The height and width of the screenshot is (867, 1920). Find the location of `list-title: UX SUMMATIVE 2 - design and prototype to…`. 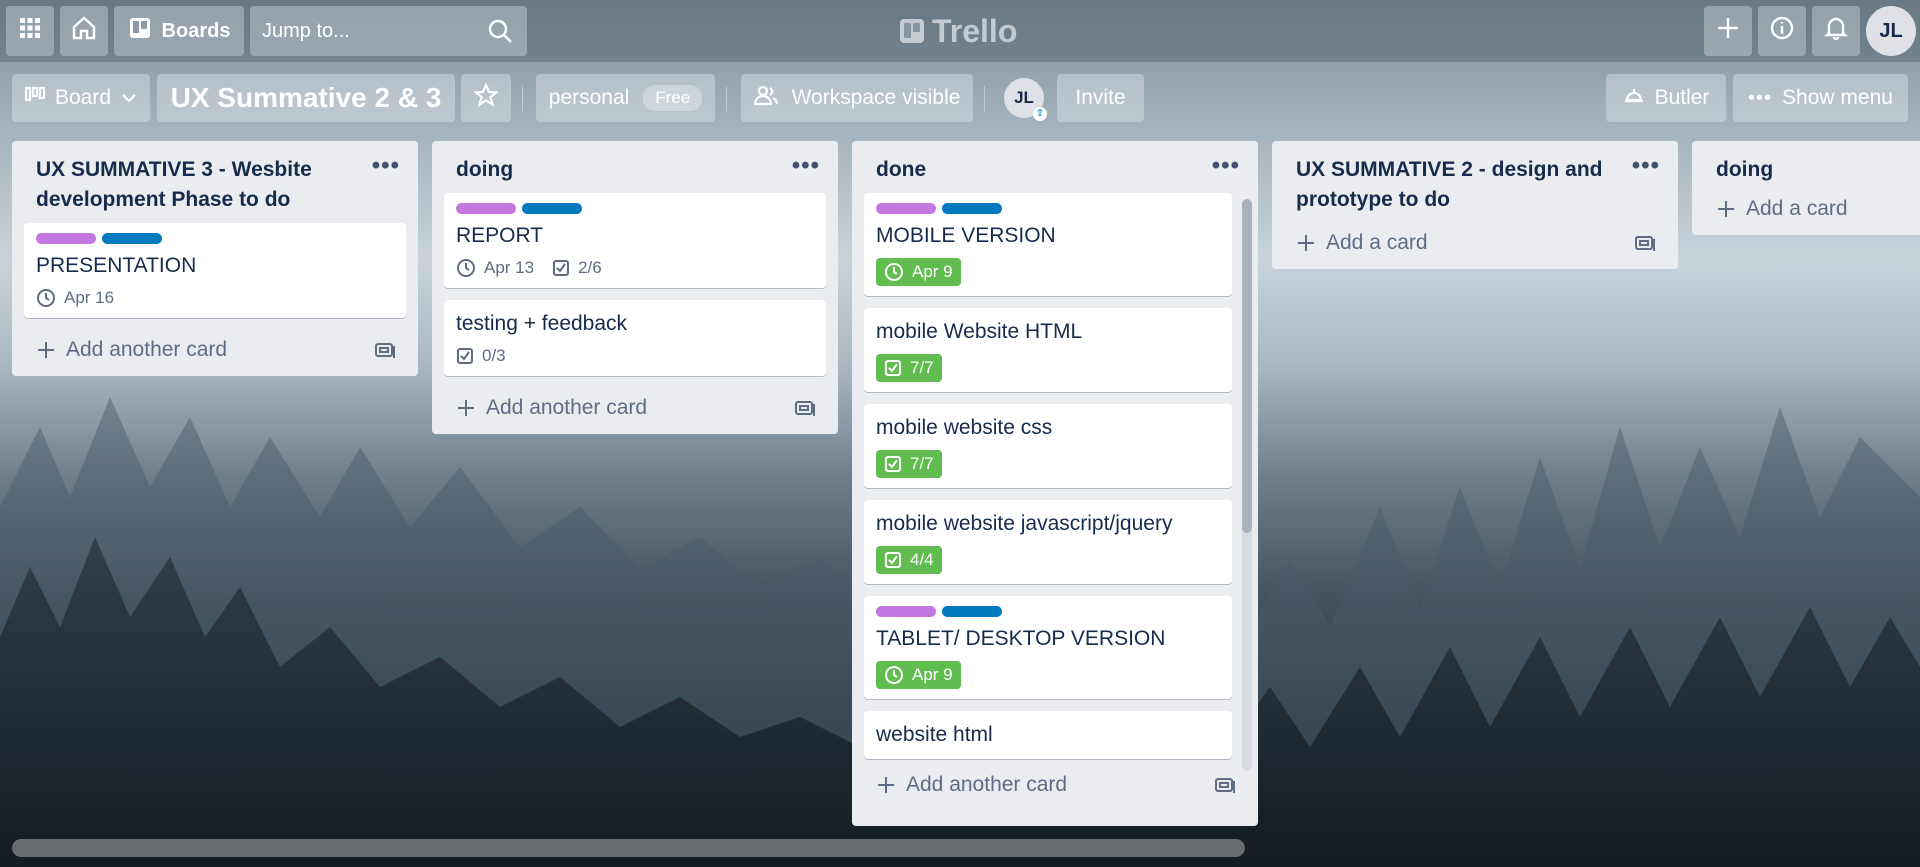

list-title: UX SUMMATIVE 2 - design and prototype to… is located at coordinates (1449, 184).